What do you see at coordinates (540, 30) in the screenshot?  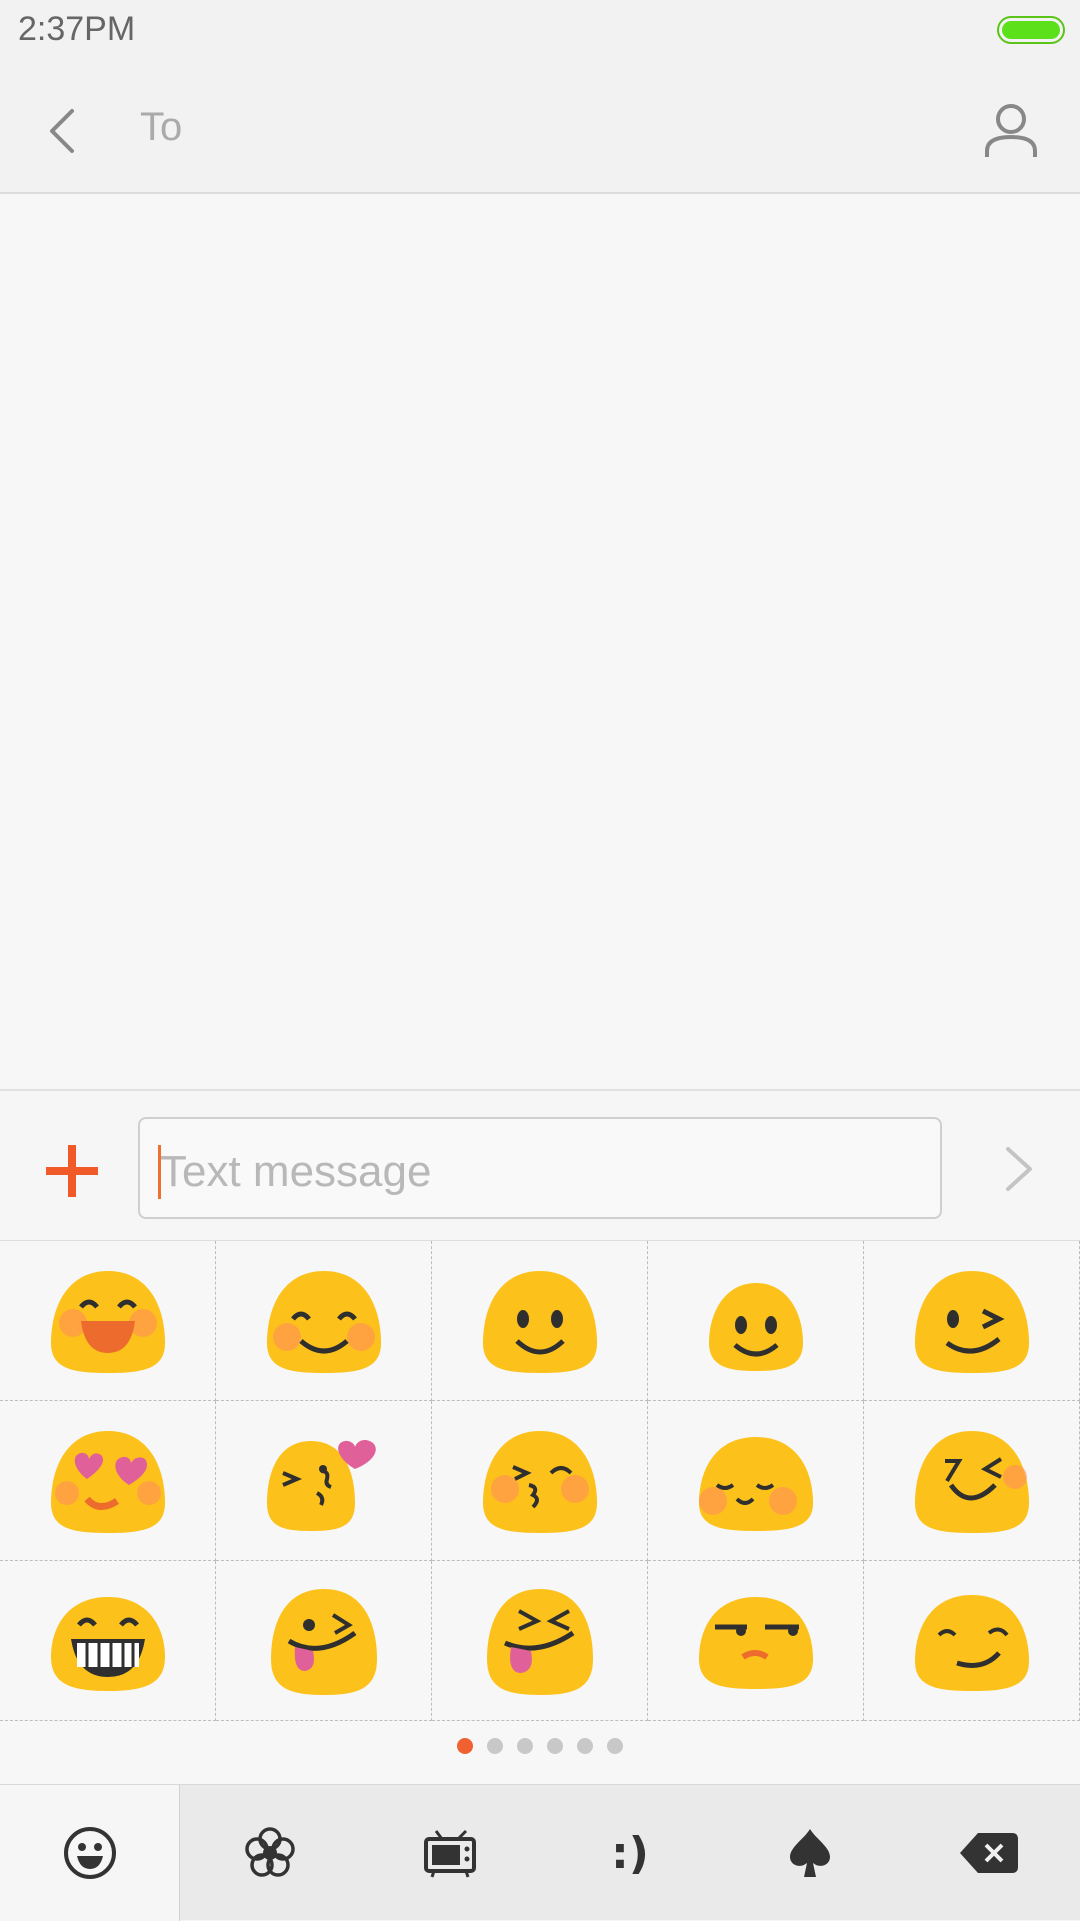 I see `status-bar: 2:37PM` at bounding box center [540, 30].